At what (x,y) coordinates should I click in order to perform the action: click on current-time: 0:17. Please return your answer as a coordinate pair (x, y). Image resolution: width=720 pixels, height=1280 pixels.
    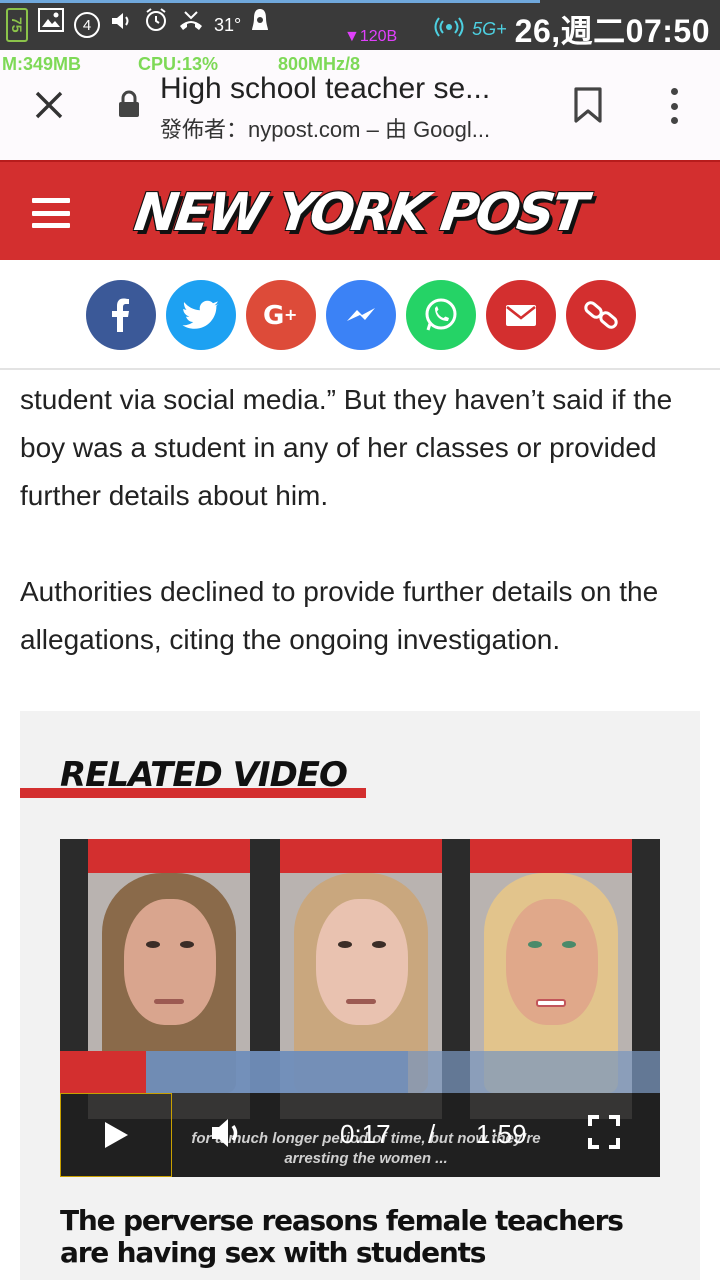
    Looking at the image, I should click on (365, 1134).